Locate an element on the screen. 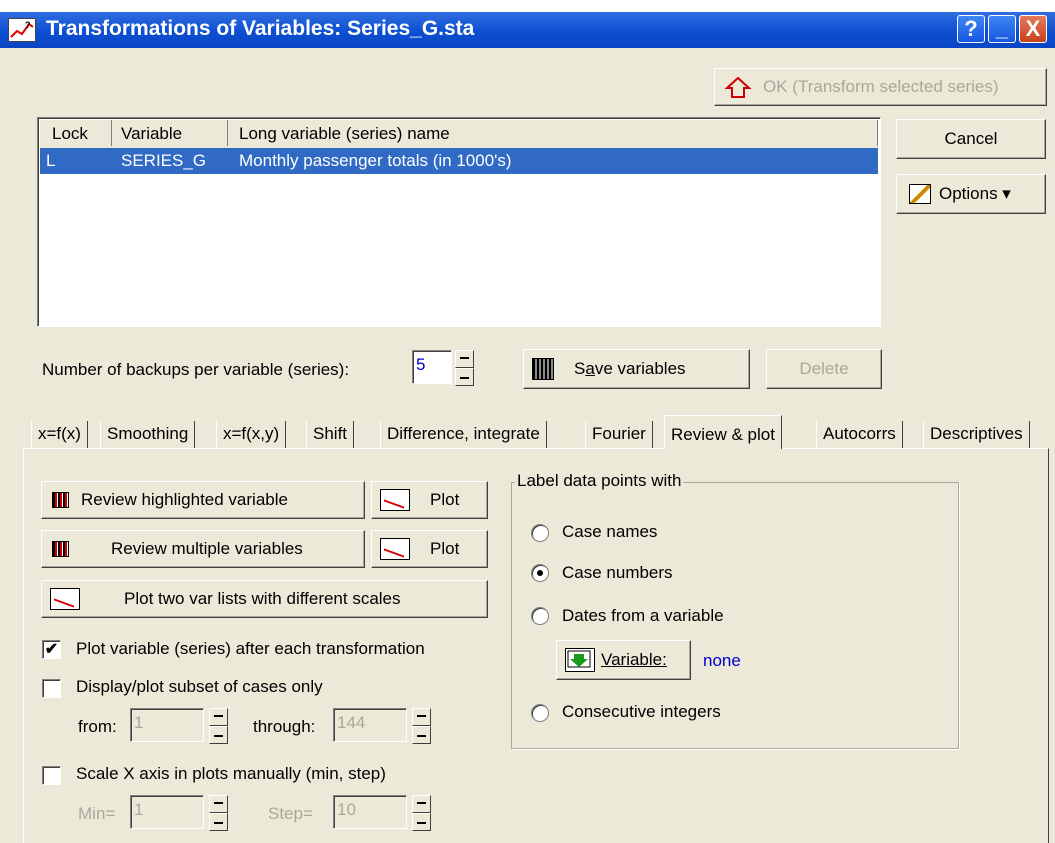 The width and height of the screenshot is (1055, 843). label-points-title: Label data points with is located at coordinates (599, 481).